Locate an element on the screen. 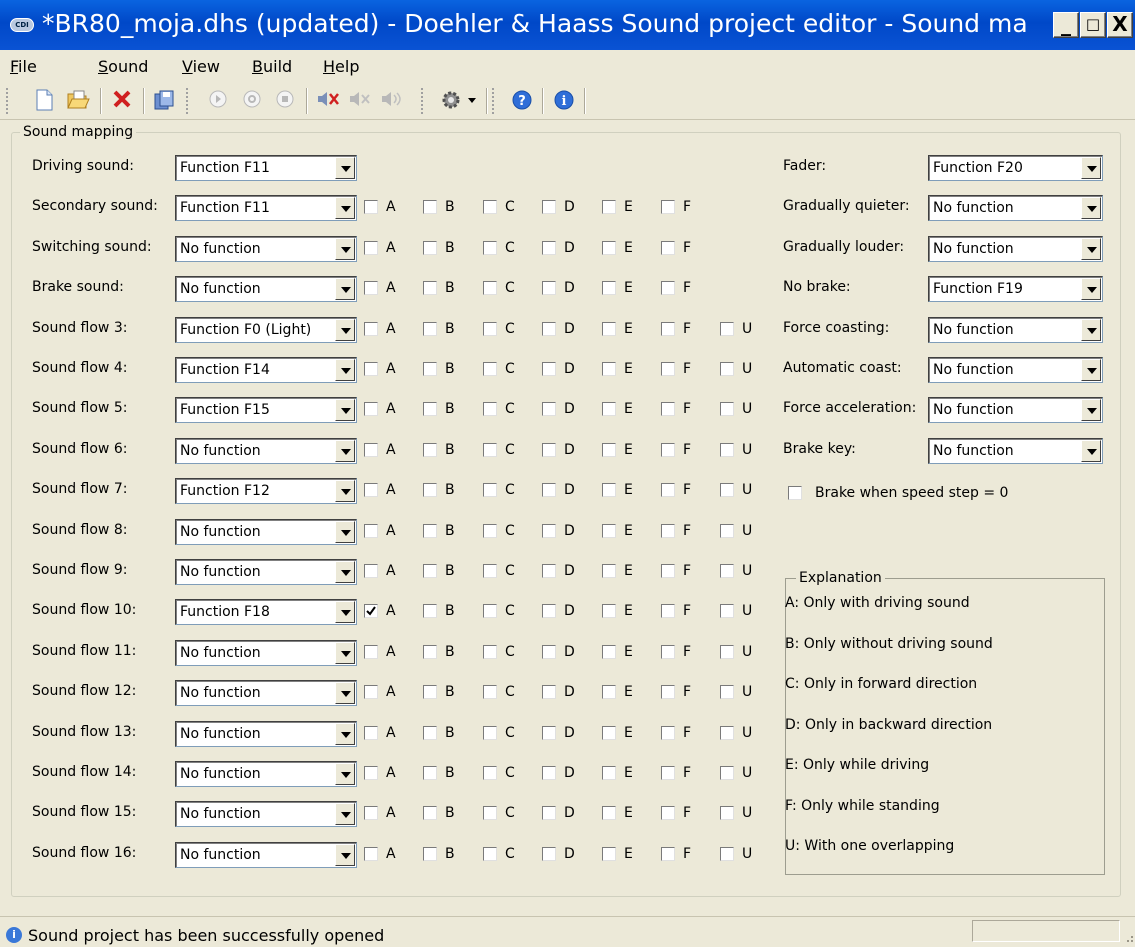  menu-file: File is located at coordinates (23, 66).